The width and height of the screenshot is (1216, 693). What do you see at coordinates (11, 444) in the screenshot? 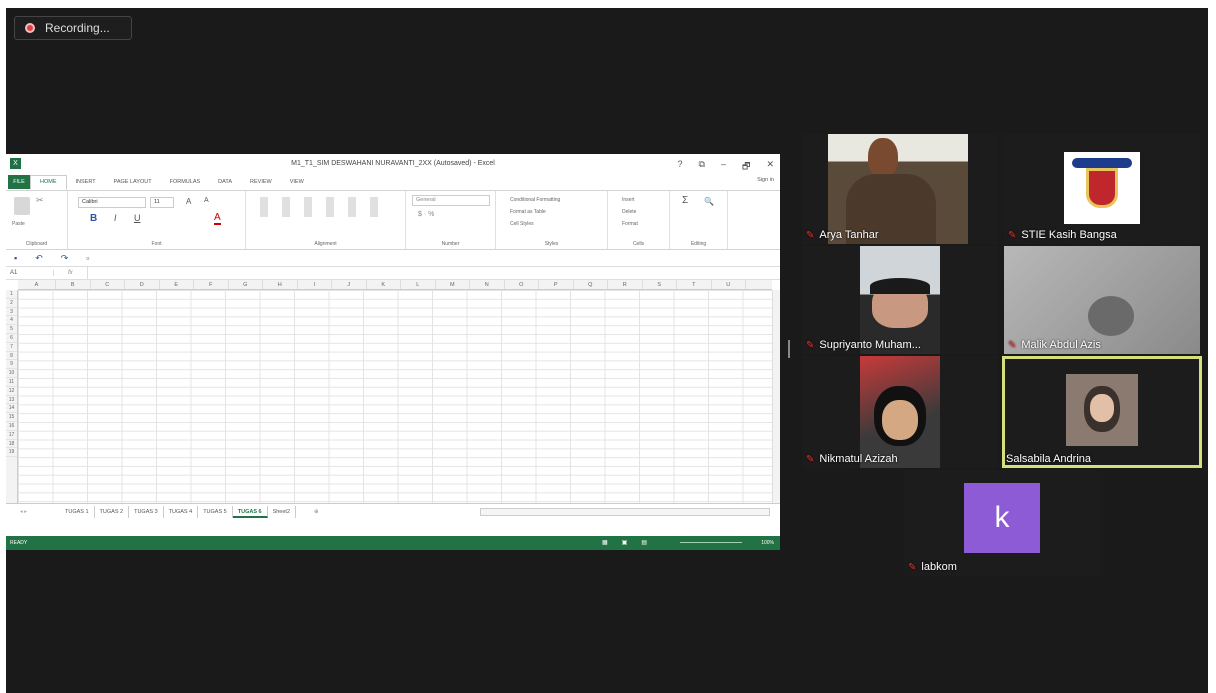
I see `row-header: 18` at bounding box center [11, 444].